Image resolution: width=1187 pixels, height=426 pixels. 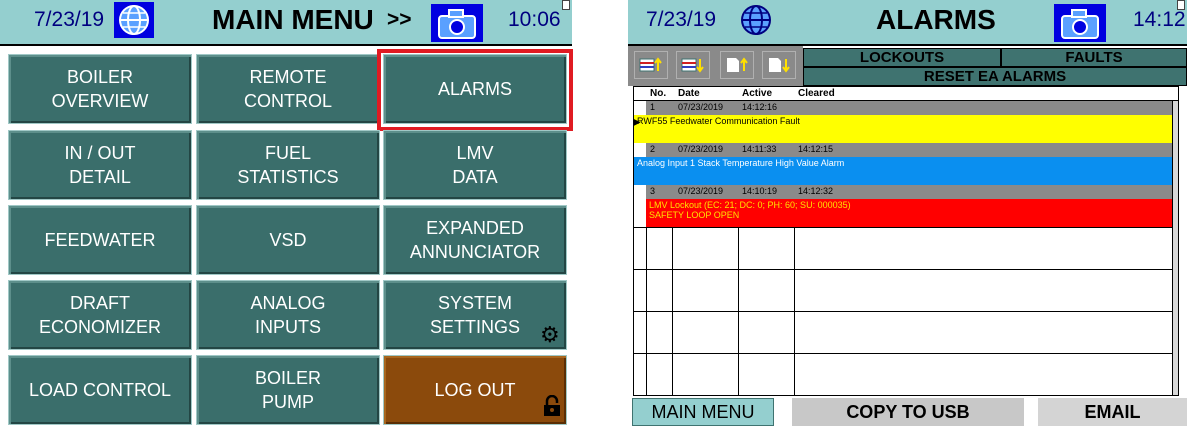 I want to click on page-title: ALARMS, so click(x=936, y=19).